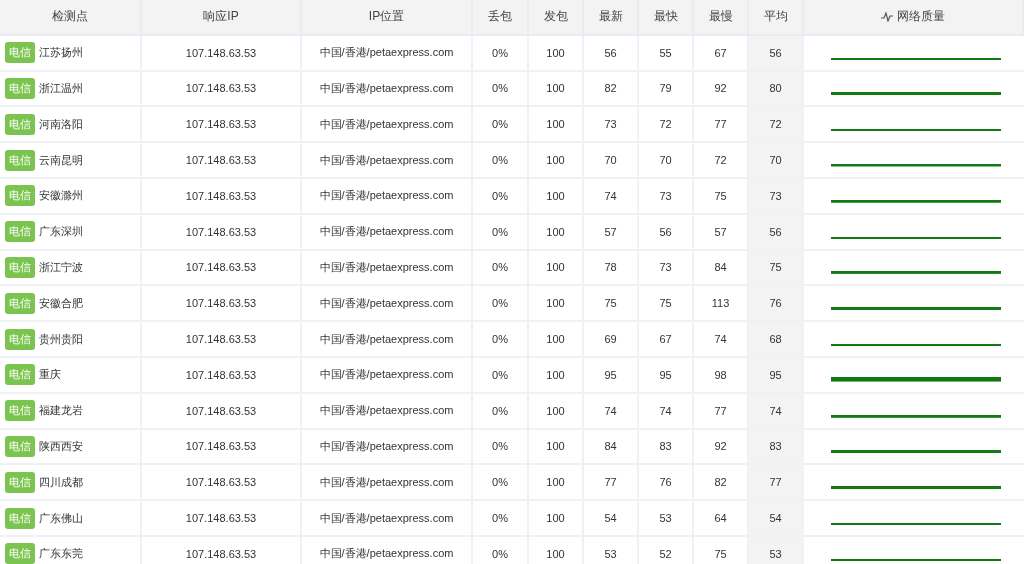 This screenshot has height=564, width=1024. Describe the element at coordinates (61, 411) in the screenshot. I see `checkpoint-name: 福建龙岩` at that location.